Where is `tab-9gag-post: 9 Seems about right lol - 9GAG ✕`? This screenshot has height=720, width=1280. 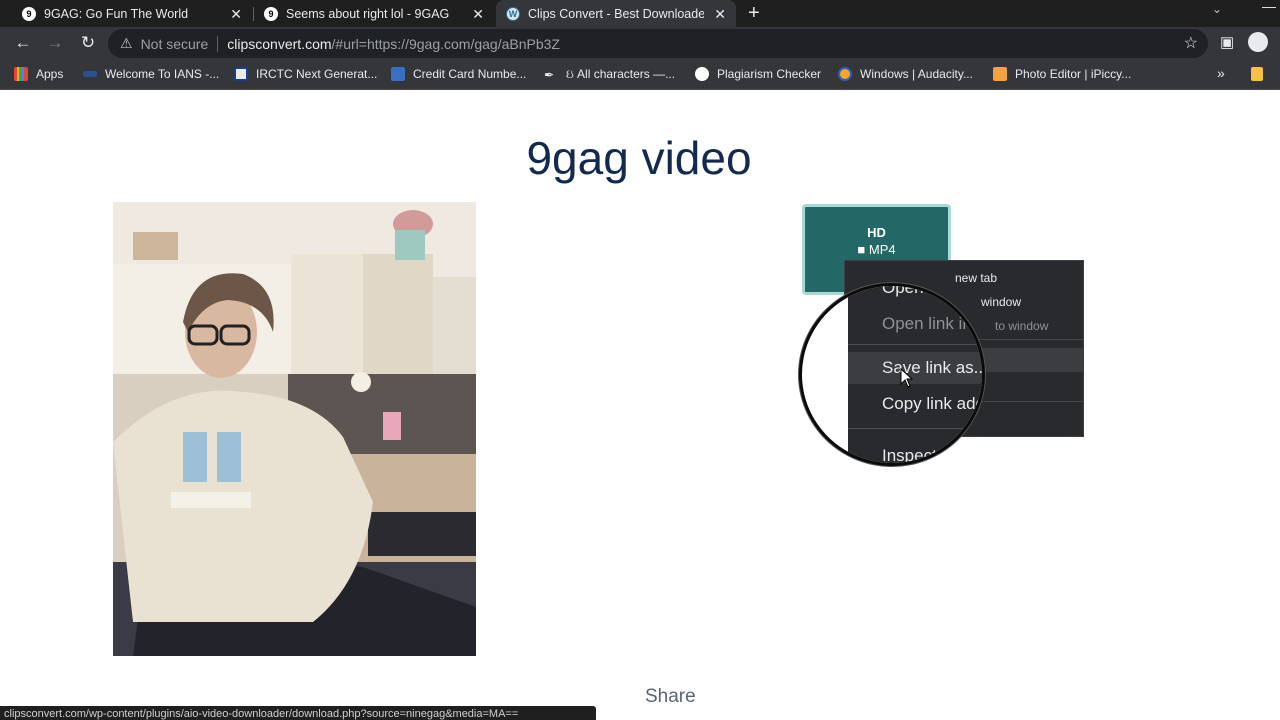
tab-9gag-post: 9 Seems about right lol - 9GAG ✕ is located at coordinates (374, 13).